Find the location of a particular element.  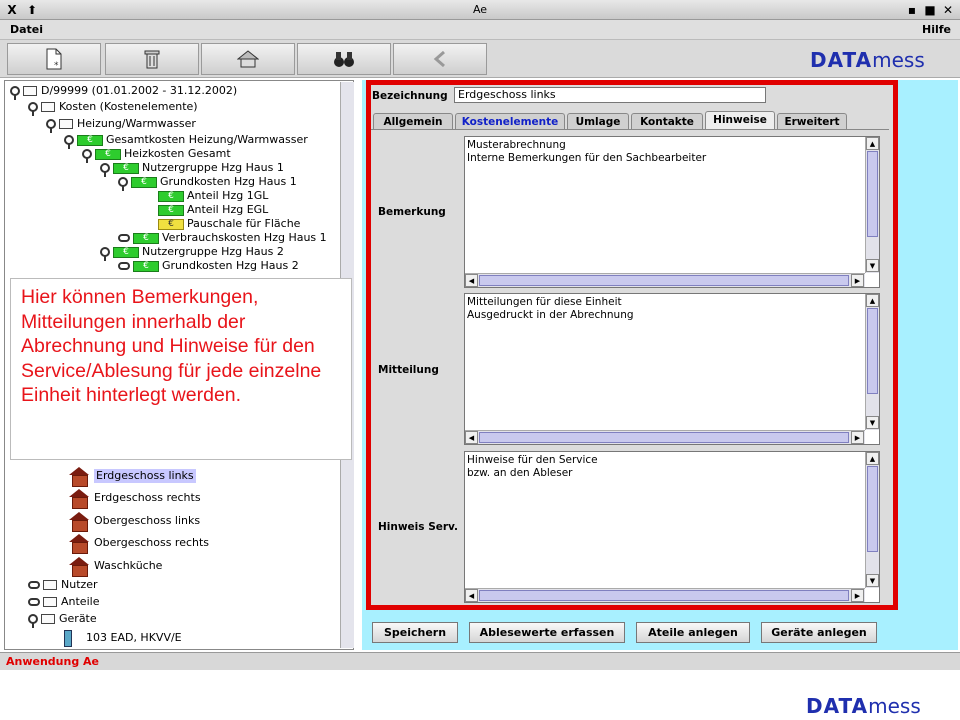

add-devices-button: Geräte anlegen is located at coordinates (819, 632).